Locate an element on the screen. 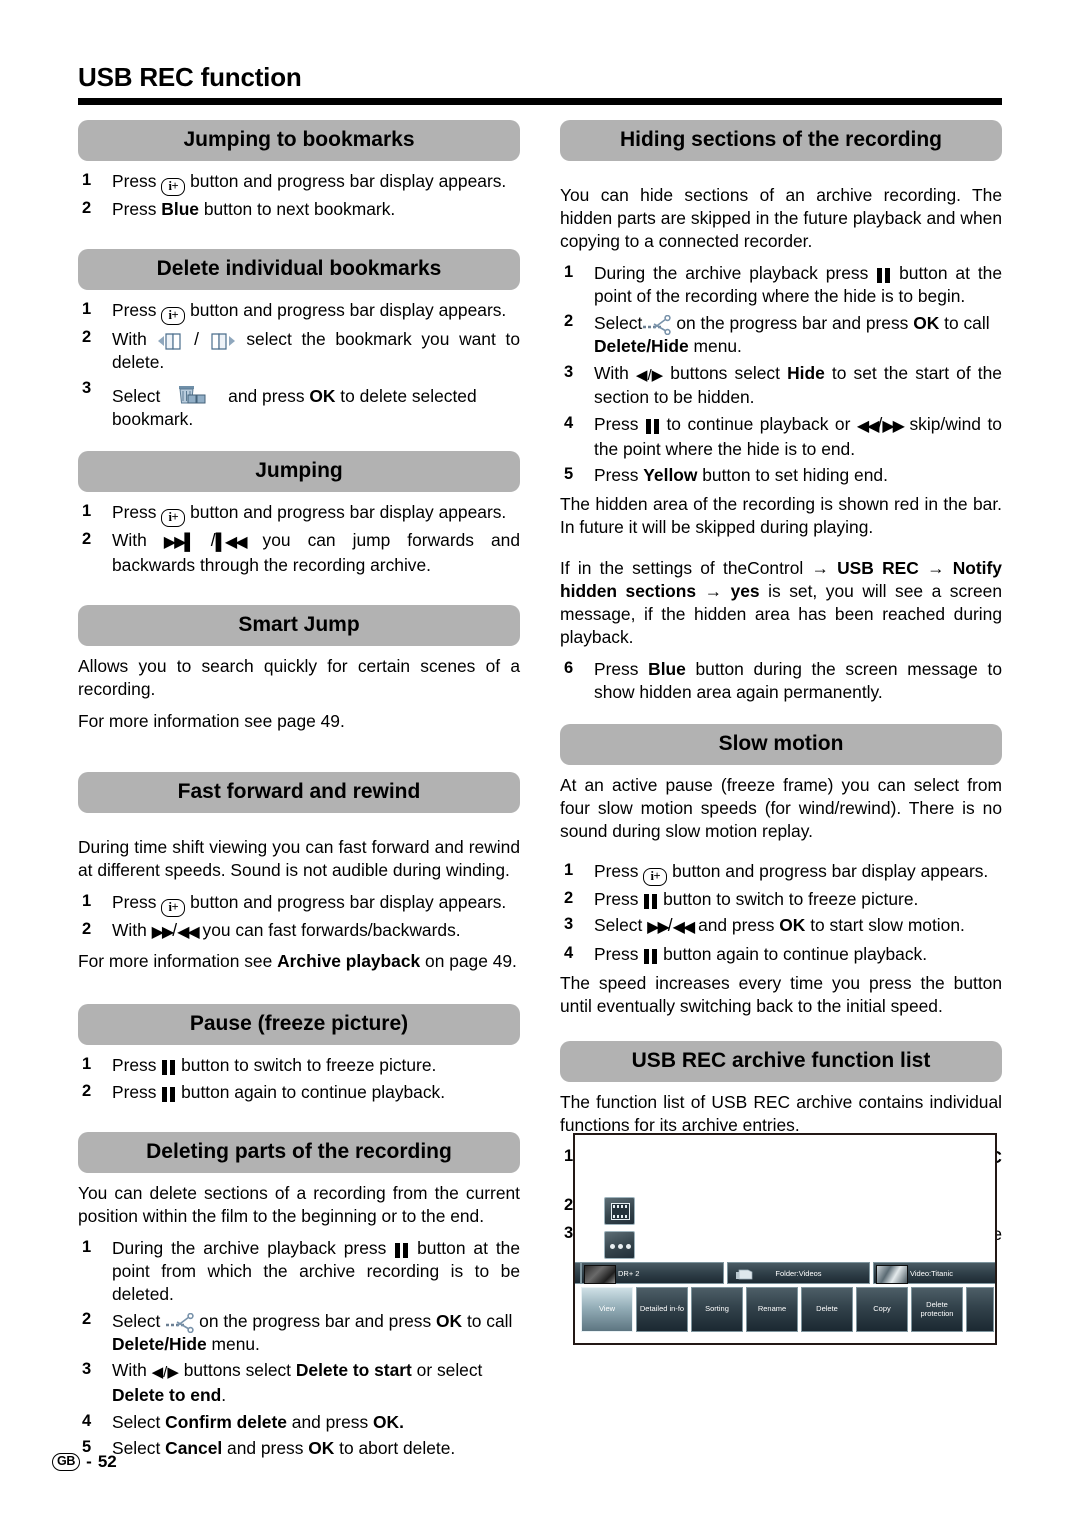  film-view-icon is located at coordinates (619, 1211).